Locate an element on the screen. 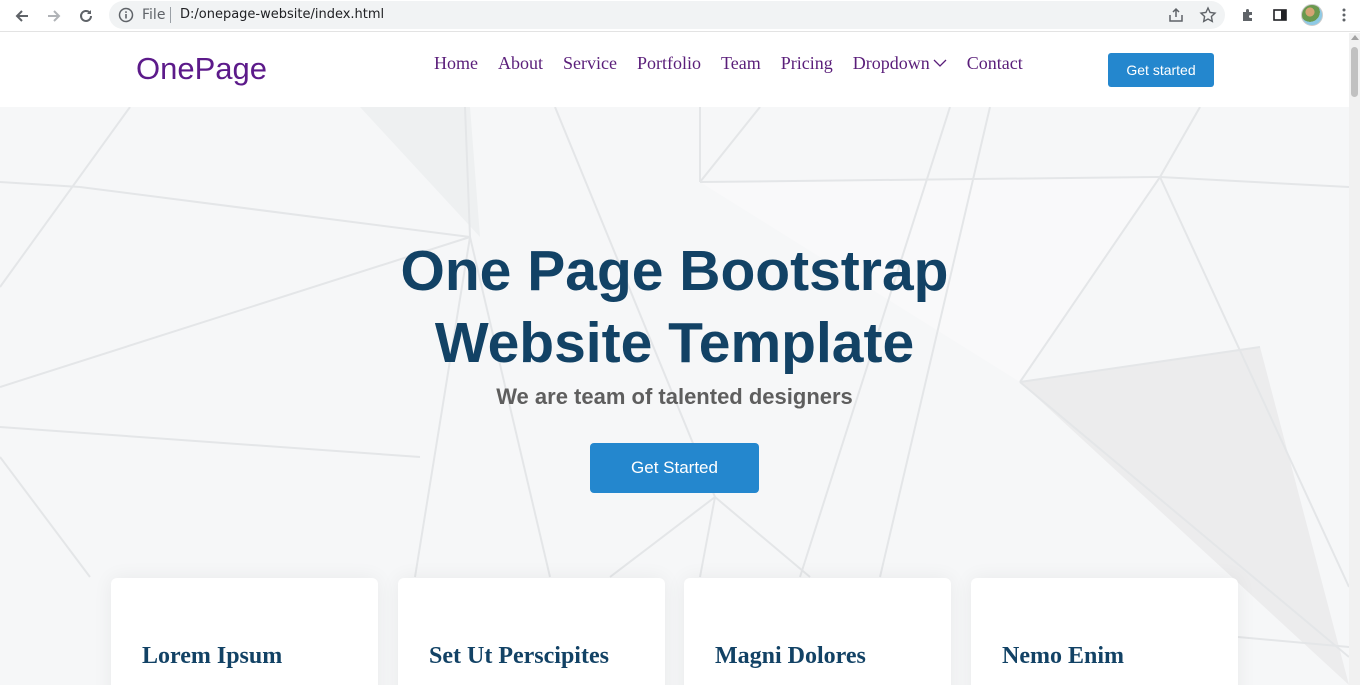 The image size is (1360, 685). browser-toolbar: File D:/onepage-website/index.html is located at coordinates (680, 16).